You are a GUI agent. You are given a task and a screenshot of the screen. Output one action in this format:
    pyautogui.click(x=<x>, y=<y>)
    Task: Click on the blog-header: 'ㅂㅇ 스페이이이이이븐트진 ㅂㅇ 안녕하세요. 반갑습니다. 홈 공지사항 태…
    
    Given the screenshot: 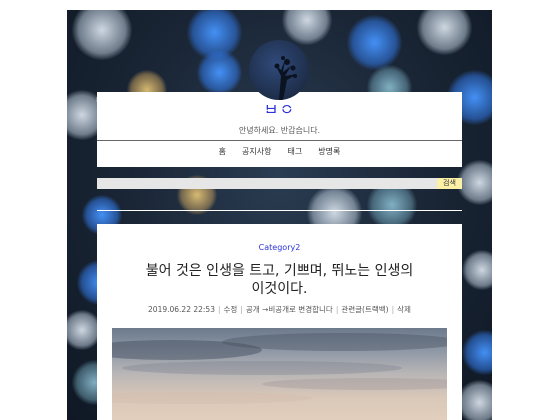 What is the action you would take?
    pyautogui.click(x=278, y=129)
    